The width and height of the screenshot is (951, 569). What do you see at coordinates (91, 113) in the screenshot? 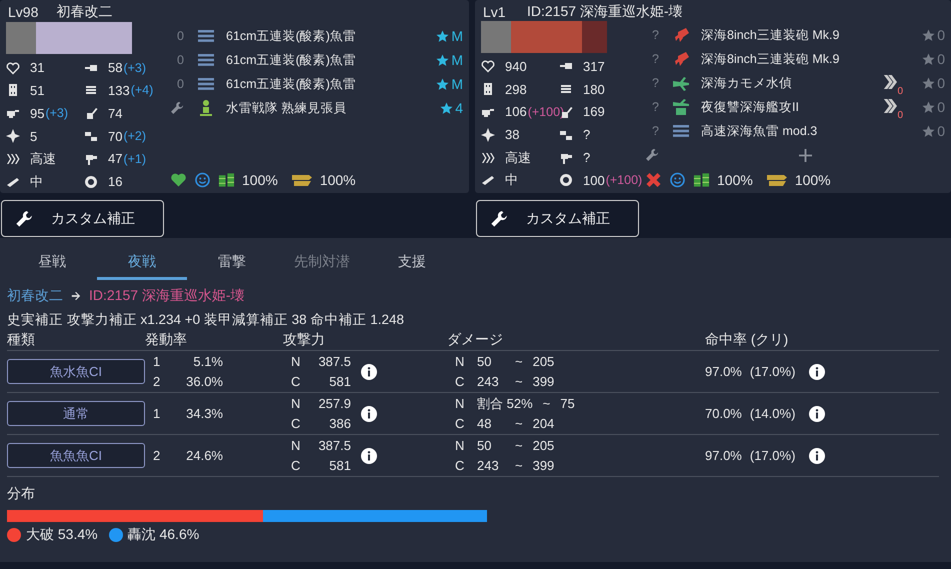
I see `aa-gun-icon` at bounding box center [91, 113].